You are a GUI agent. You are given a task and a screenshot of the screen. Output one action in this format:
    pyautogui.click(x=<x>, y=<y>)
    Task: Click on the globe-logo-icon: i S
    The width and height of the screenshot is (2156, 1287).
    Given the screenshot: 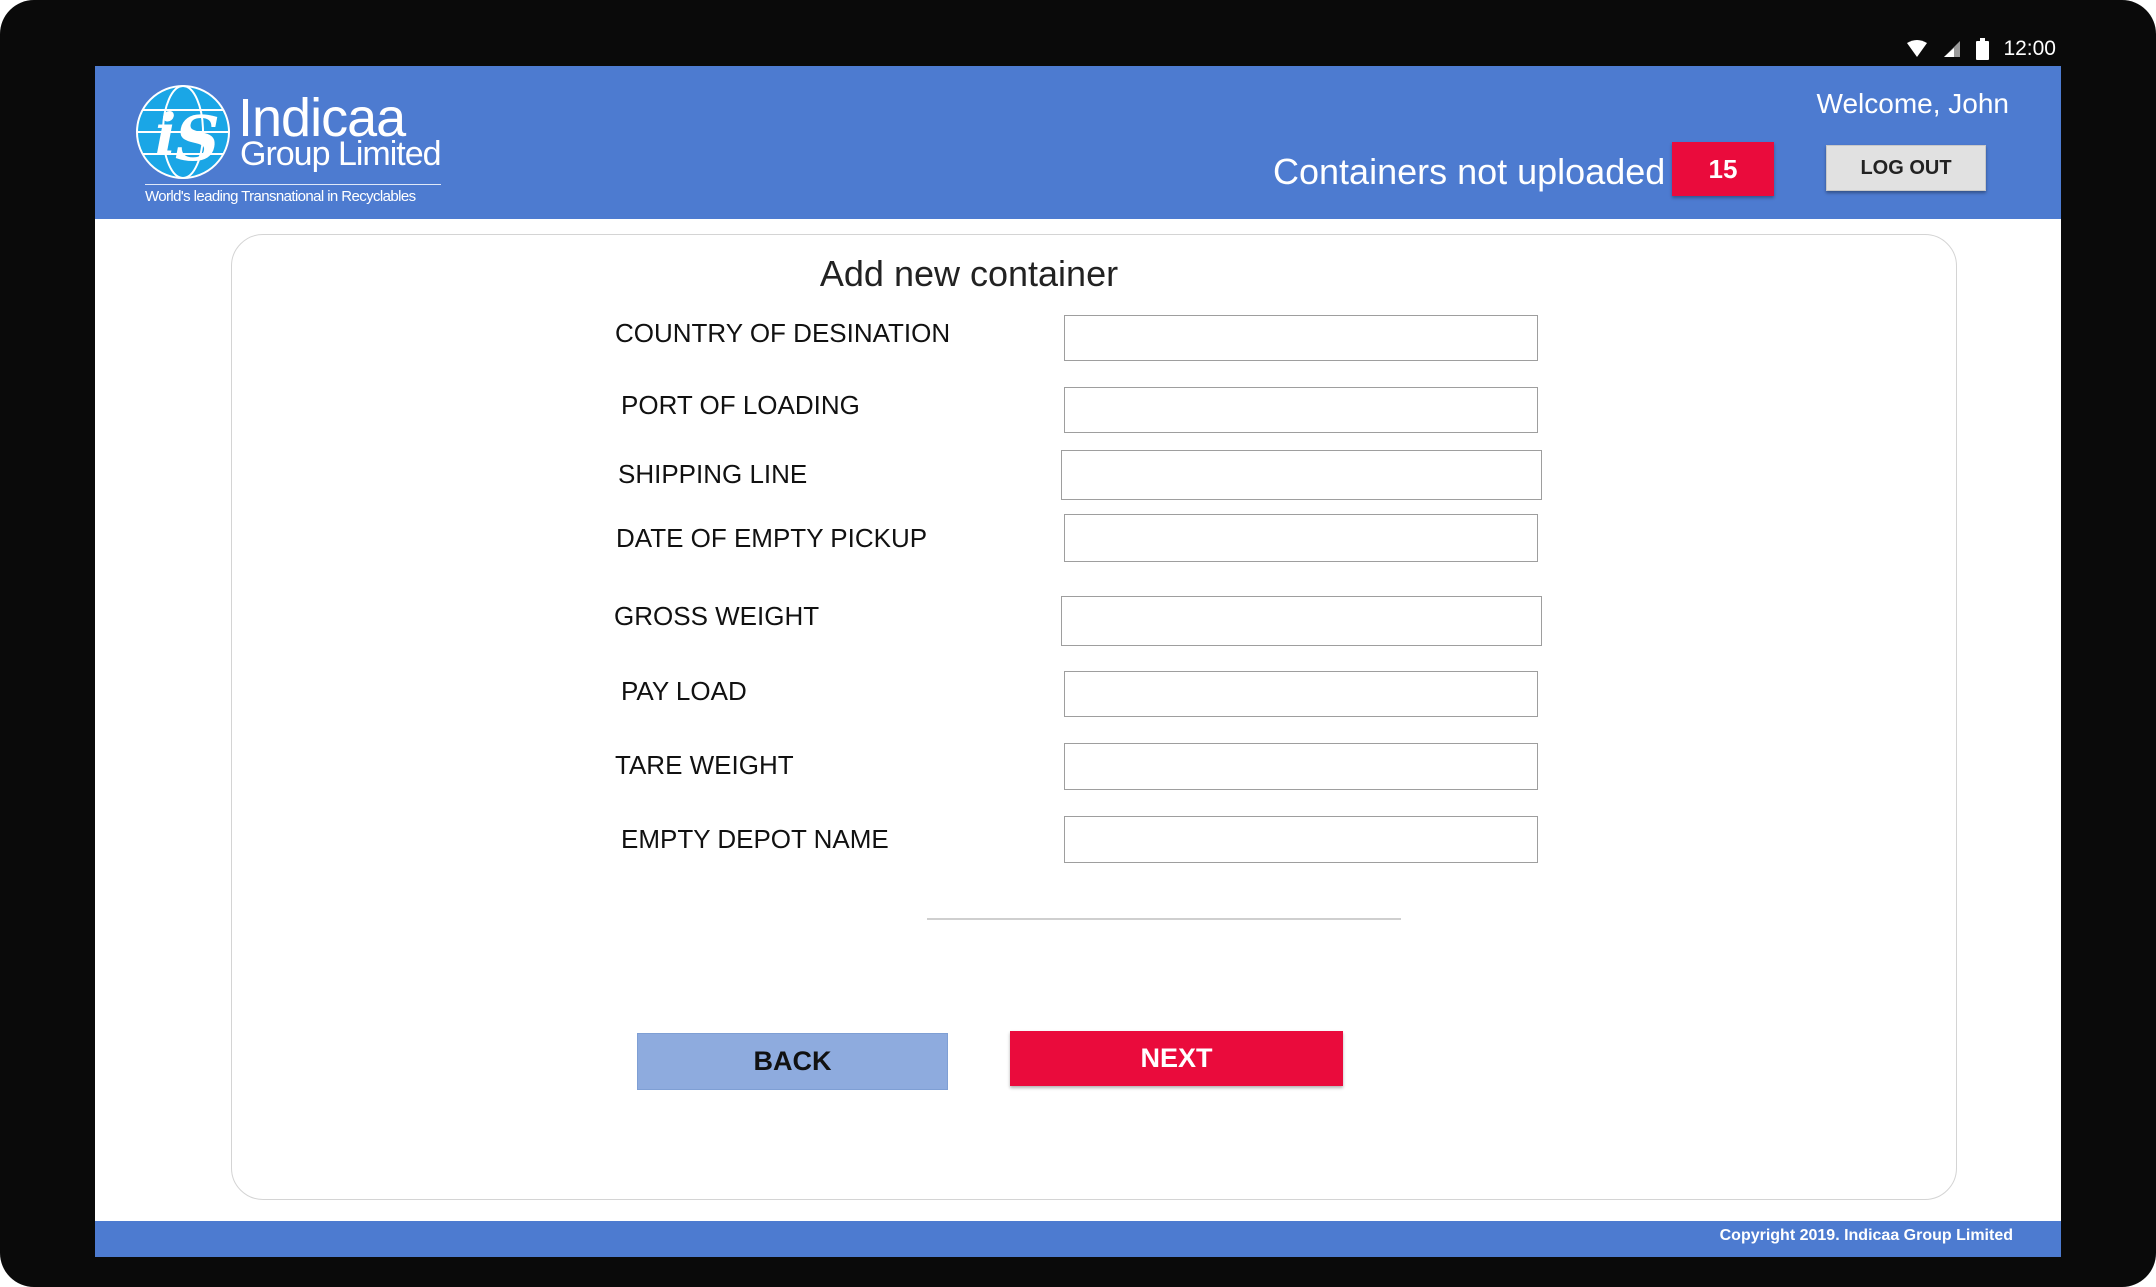 What is the action you would take?
    pyautogui.click(x=183, y=132)
    